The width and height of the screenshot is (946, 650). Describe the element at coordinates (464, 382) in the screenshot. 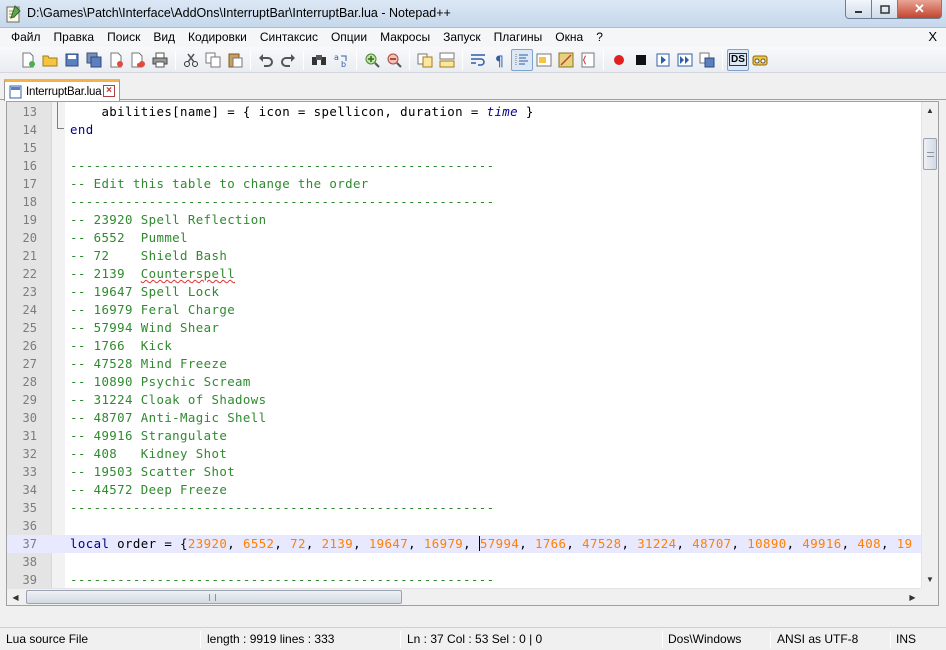

I see `code-line: 28 -- 10890 Psychic Scream` at that location.